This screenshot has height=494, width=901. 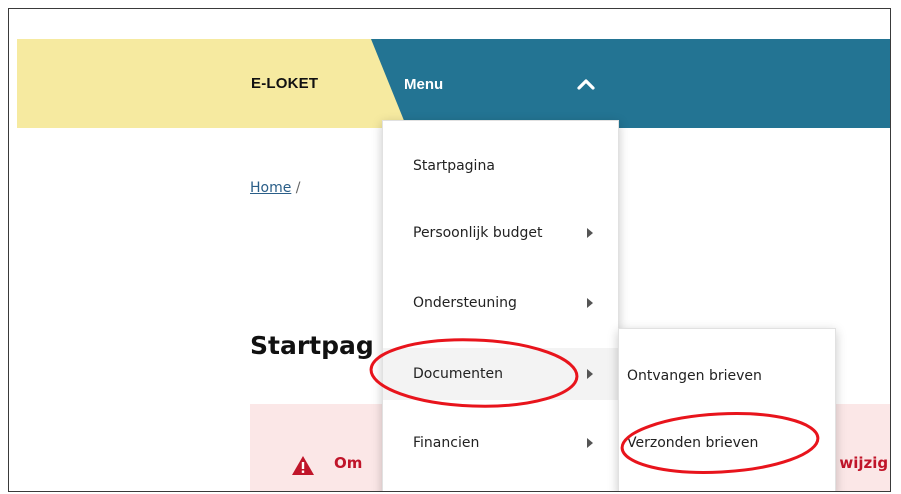 What do you see at coordinates (348, 463) in the screenshot?
I see `alert-text-start: Om` at bounding box center [348, 463].